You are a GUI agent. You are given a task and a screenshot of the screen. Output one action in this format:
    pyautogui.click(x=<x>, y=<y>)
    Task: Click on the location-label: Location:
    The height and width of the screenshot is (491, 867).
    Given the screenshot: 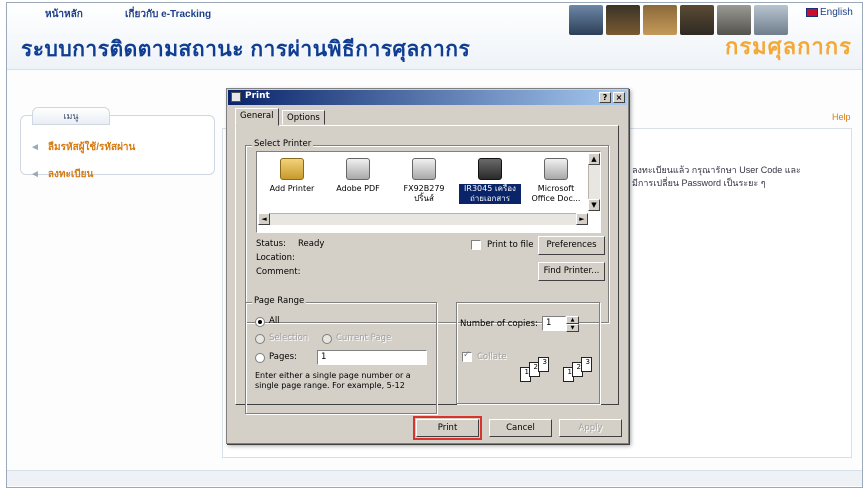 What is the action you would take?
    pyautogui.click(x=275, y=258)
    